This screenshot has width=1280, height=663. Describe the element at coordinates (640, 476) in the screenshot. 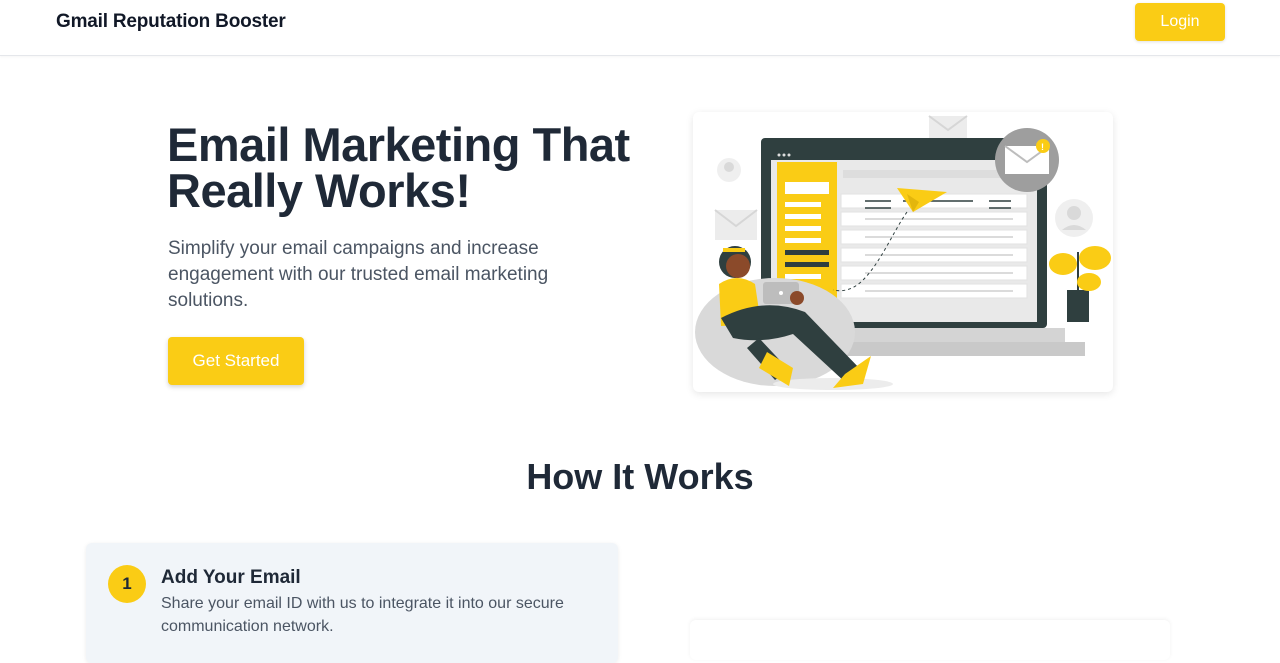

I see `how-it-works-title: How It Works` at that location.